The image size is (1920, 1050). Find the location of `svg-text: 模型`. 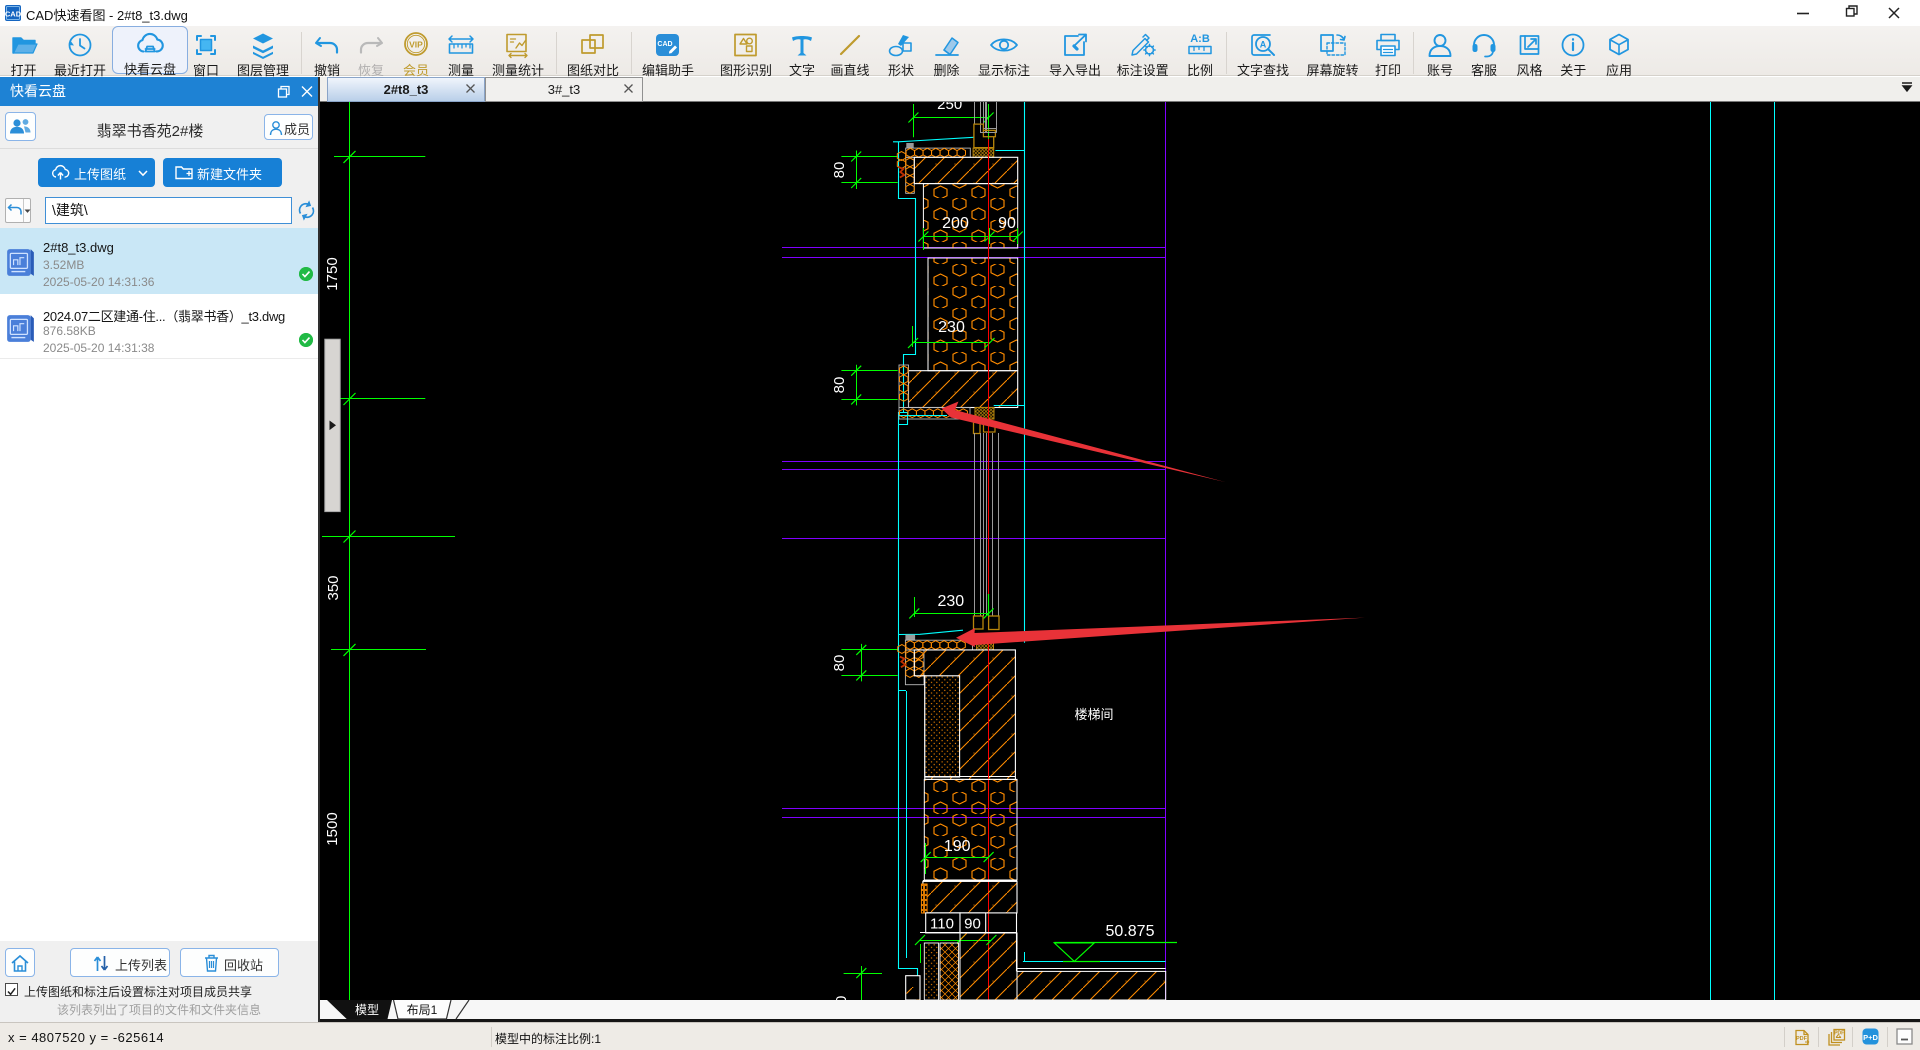

svg-text: 模型 is located at coordinates (367, 1010).